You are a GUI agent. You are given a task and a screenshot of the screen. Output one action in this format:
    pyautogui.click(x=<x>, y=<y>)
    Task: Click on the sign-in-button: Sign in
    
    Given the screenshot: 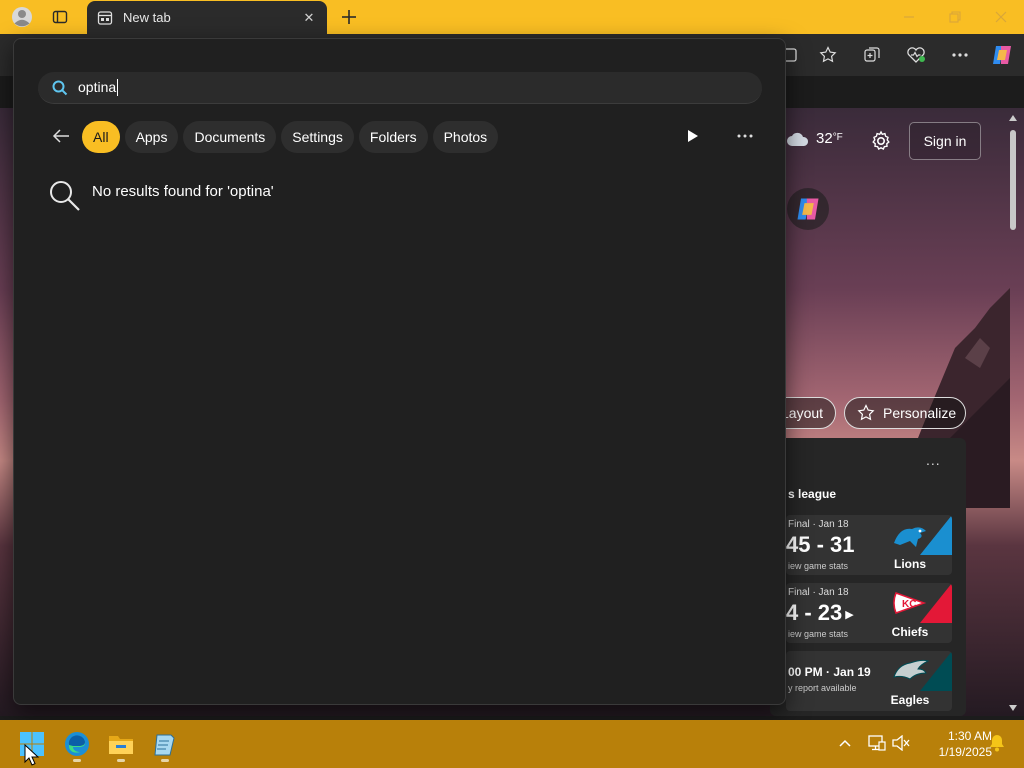 What is the action you would take?
    pyautogui.click(x=945, y=141)
    